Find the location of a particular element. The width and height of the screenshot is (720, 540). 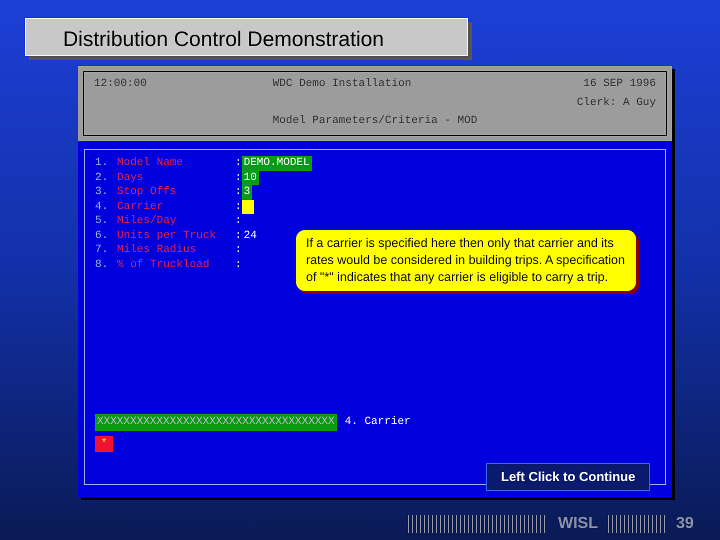

installation-name: WDC Demo Installation is located at coordinates (342, 84).